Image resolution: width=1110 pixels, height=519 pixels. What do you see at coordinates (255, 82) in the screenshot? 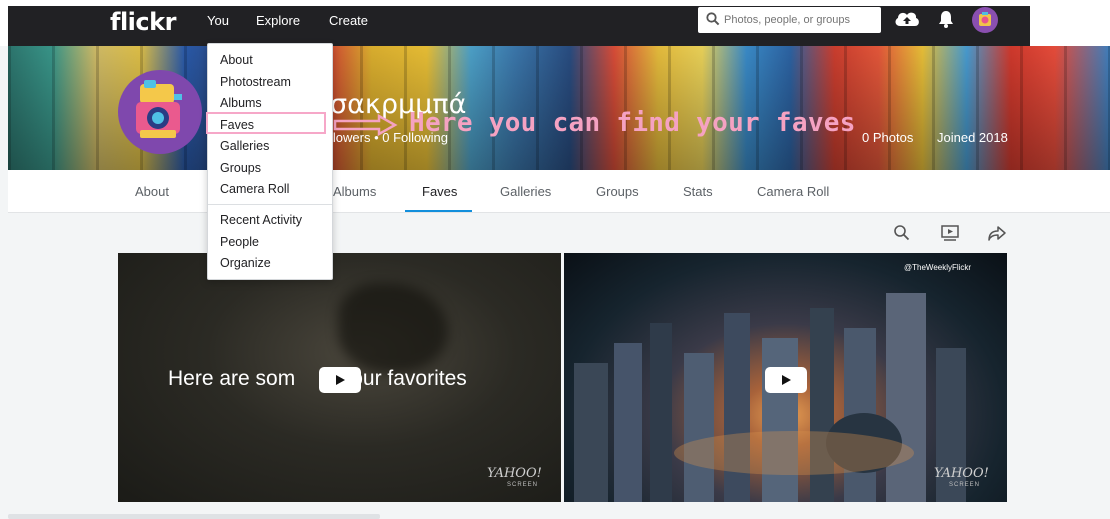
I see `menu-item-photostream: Photostream` at bounding box center [255, 82].